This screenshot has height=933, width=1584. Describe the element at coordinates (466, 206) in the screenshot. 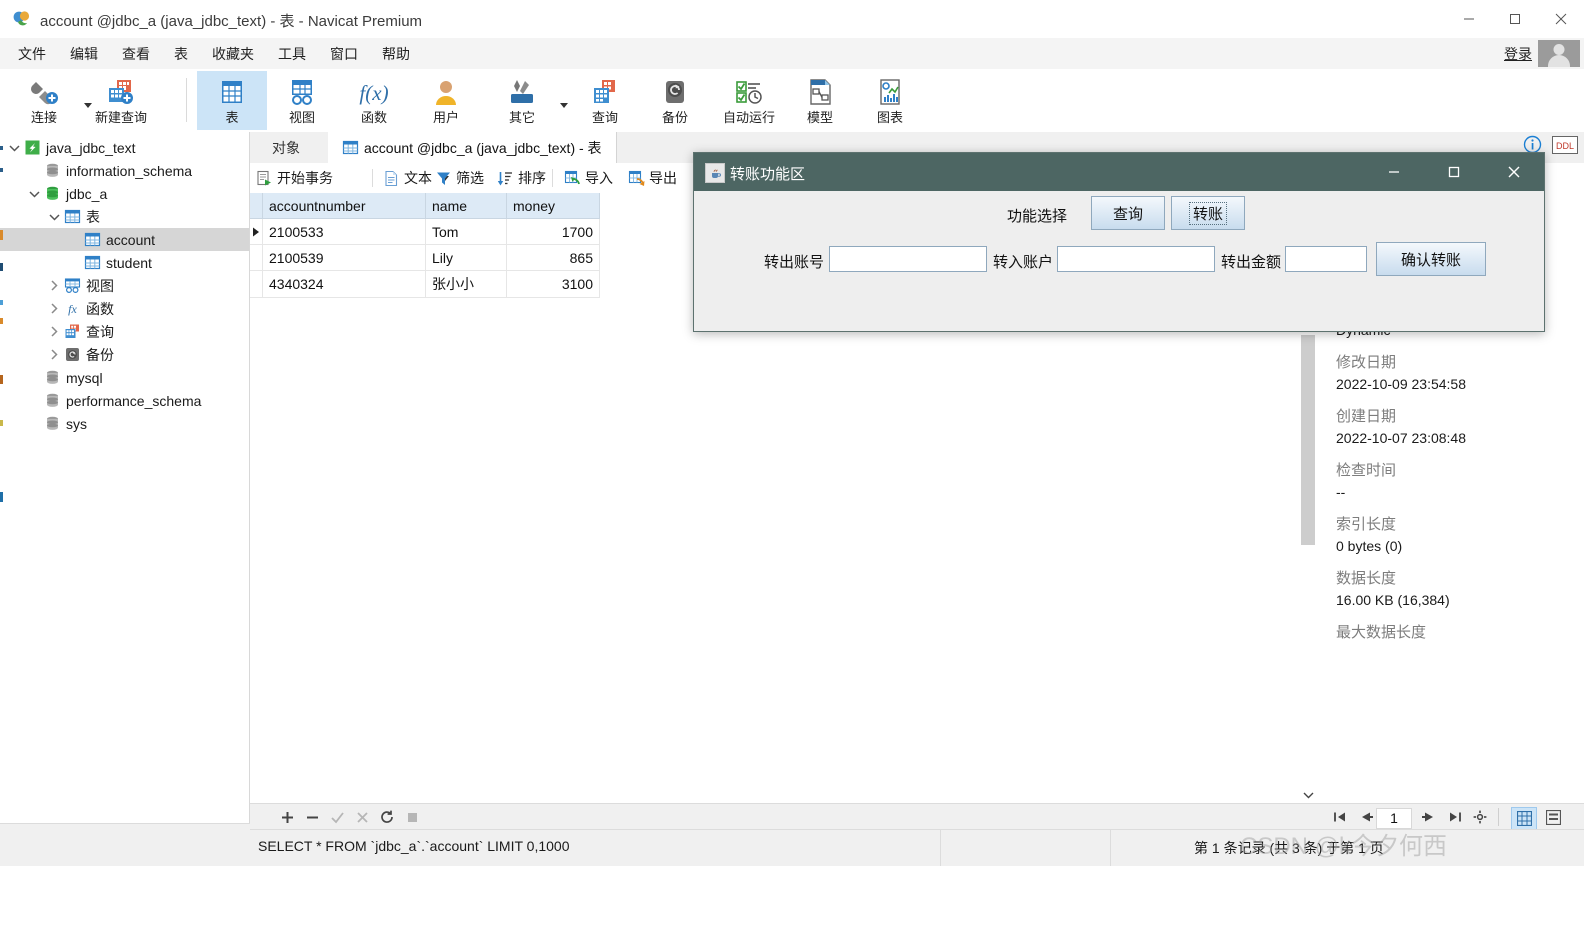

I see `column-header-name: name` at that location.